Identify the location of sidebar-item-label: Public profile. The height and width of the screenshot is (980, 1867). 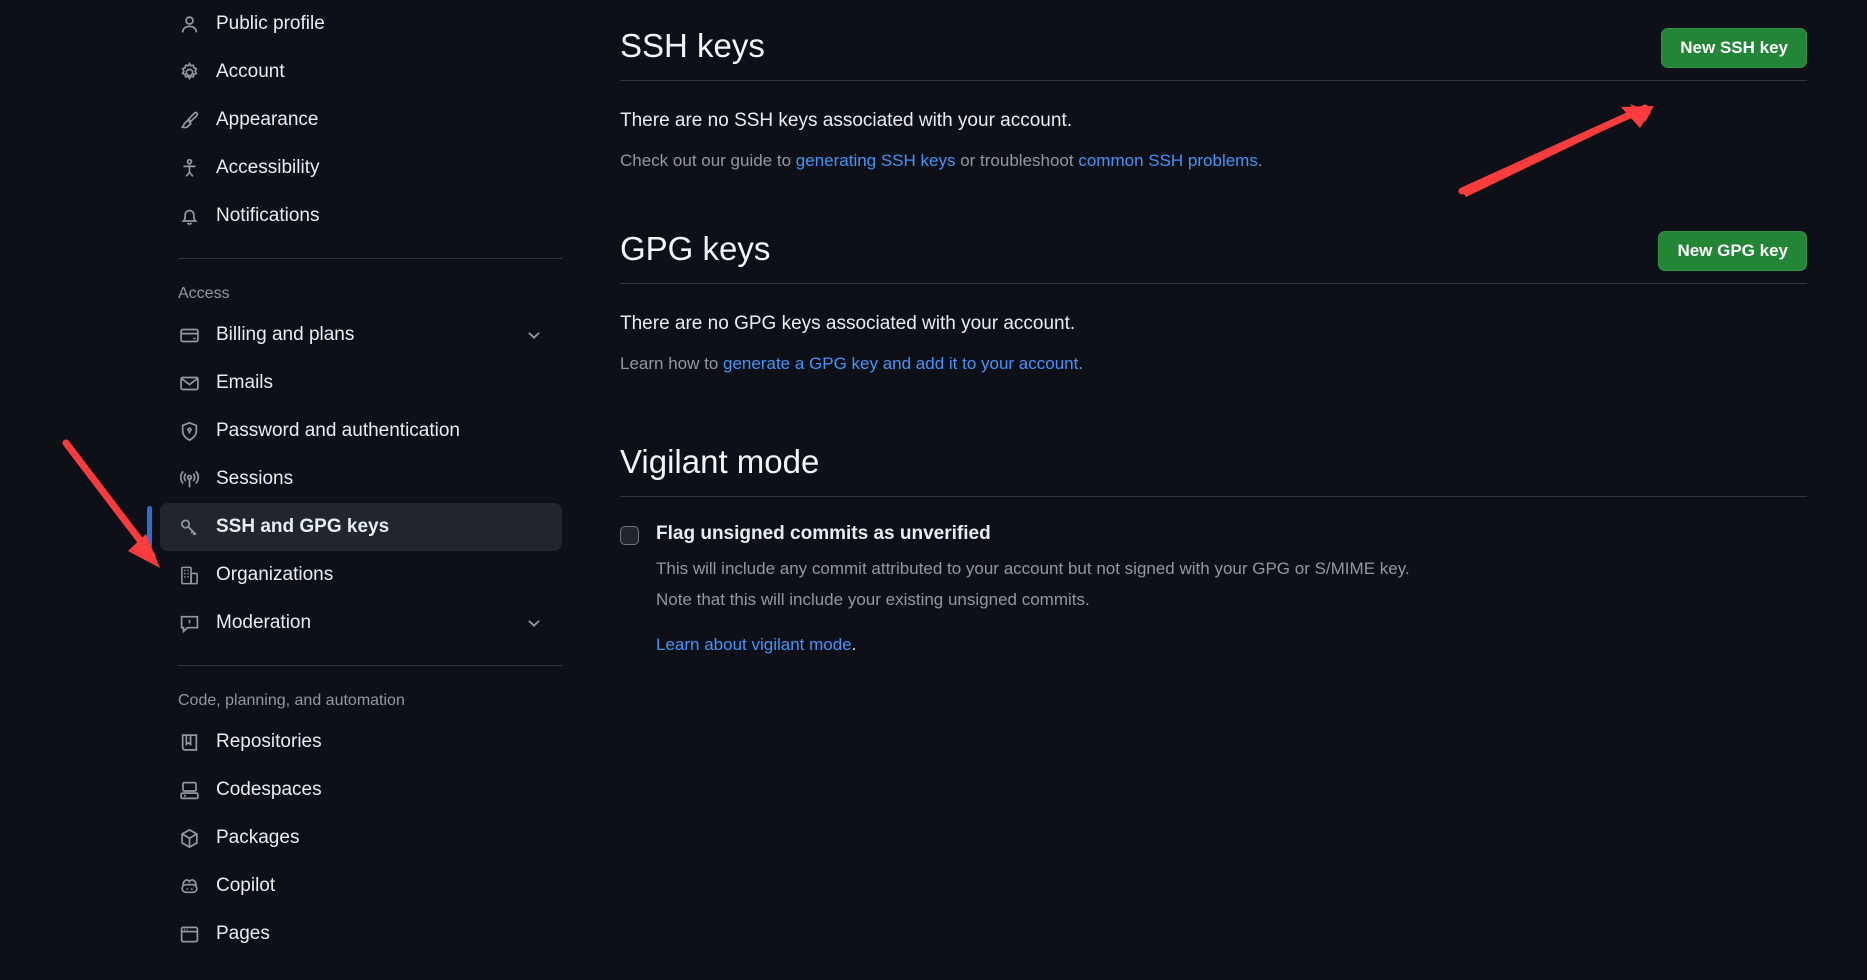
(270, 23).